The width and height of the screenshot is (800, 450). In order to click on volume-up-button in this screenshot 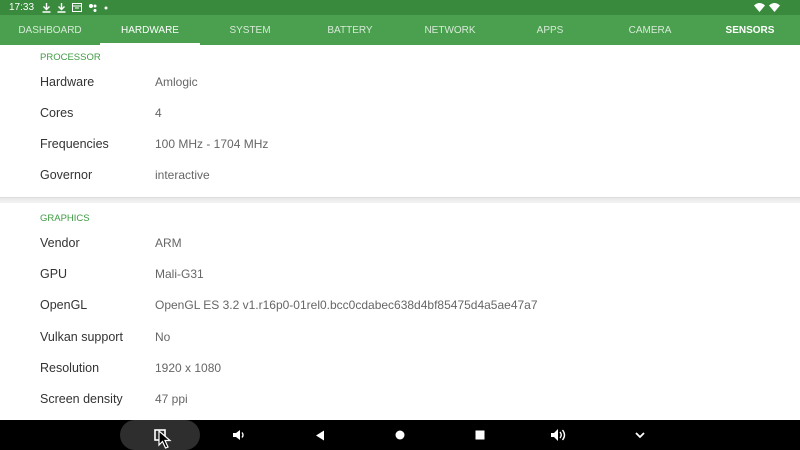, I will do `click(560, 435)`.